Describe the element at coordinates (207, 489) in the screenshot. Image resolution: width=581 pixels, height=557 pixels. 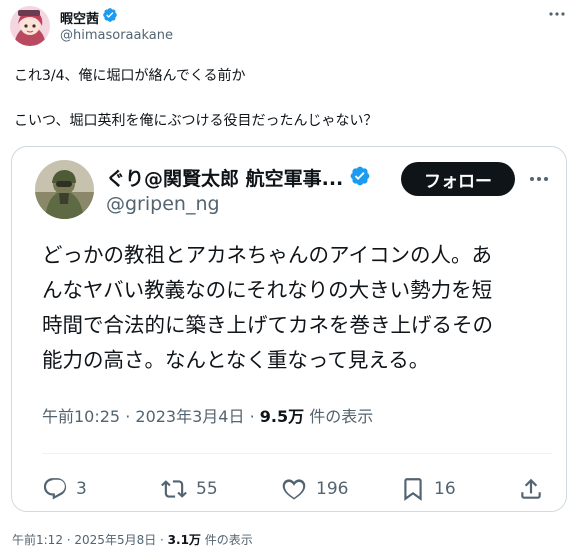
I see `repost-count: 55` at that location.